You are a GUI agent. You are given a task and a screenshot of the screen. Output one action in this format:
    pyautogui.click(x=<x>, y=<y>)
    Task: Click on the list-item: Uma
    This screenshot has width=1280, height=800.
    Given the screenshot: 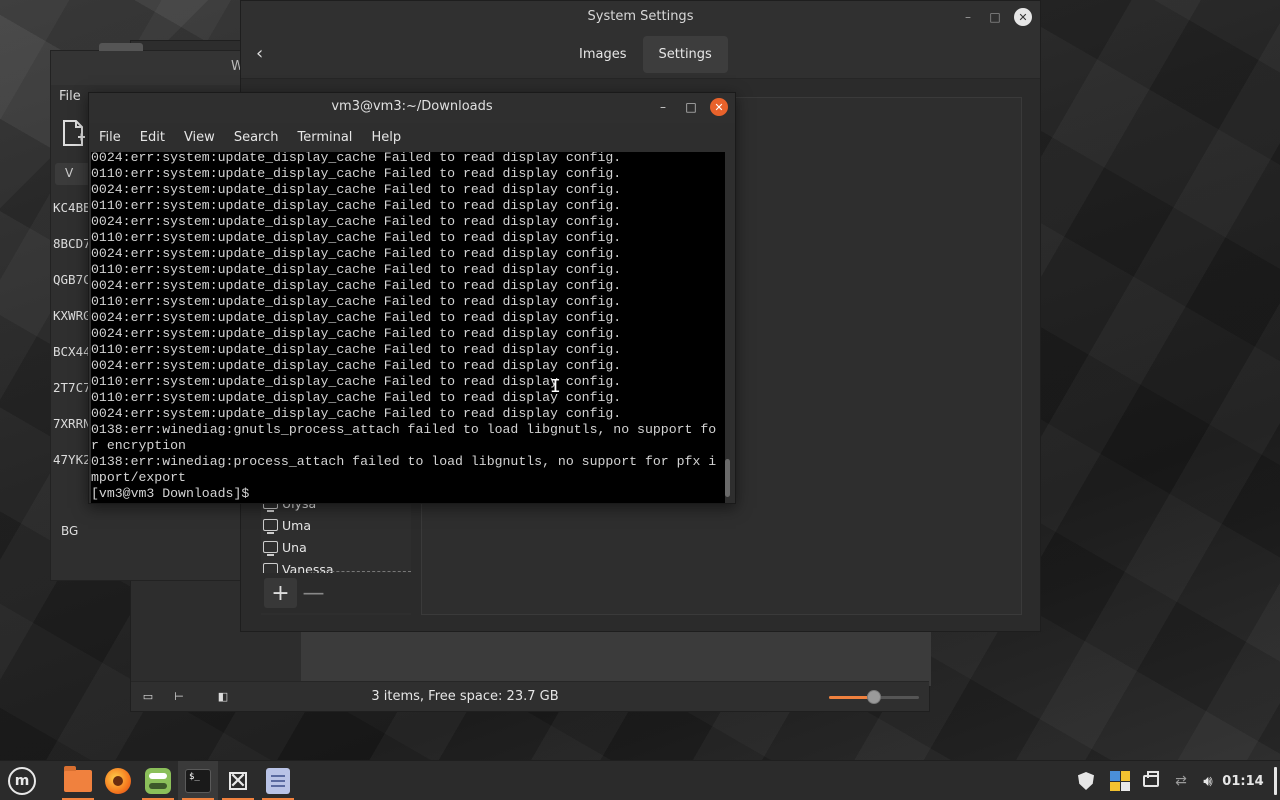 What is the action you would take?
    pyautogui.click(x=286, y=525)
    